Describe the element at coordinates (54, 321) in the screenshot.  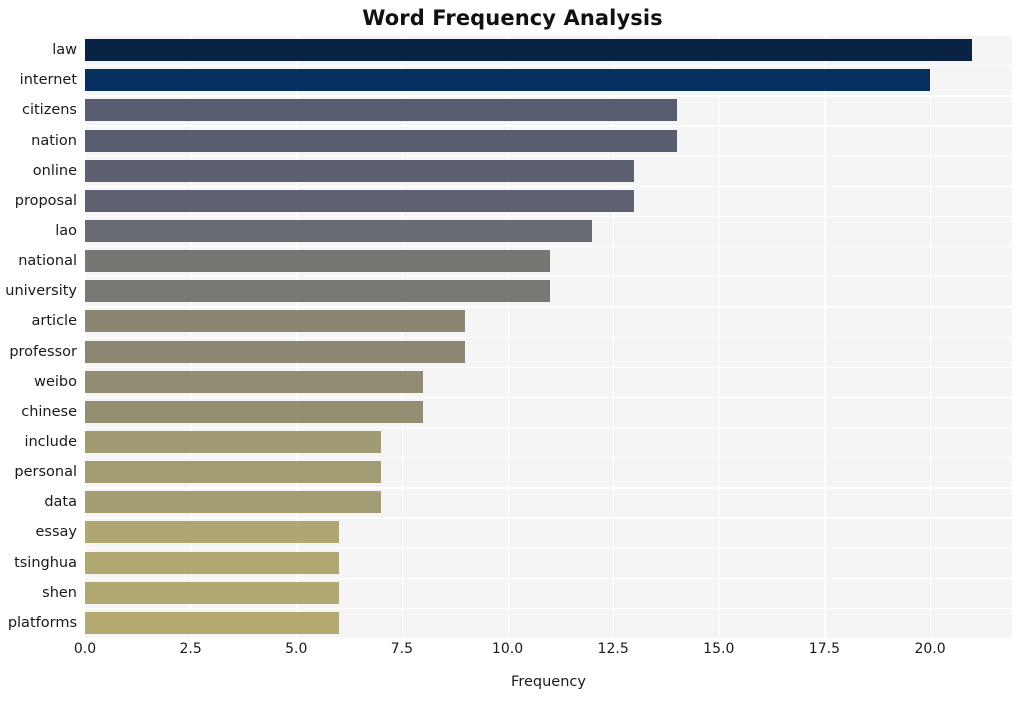
I see `y-tick-label-article: article` at that location.